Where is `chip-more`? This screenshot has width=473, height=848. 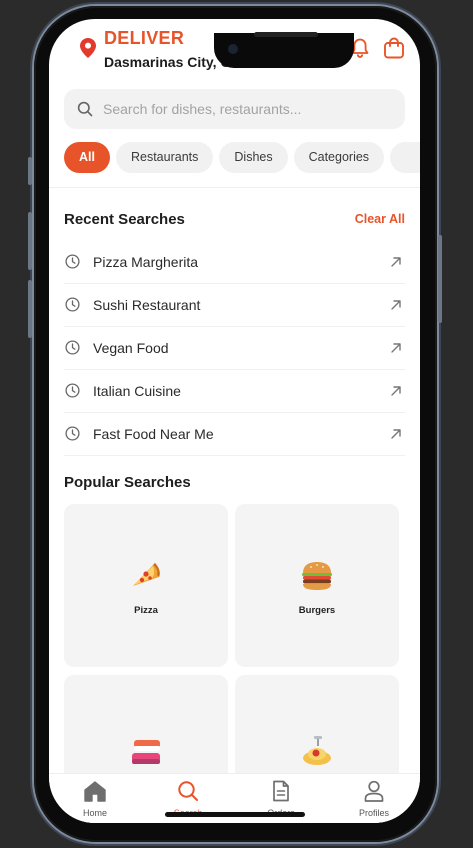
chip-more is located at coordinates (405, 157).